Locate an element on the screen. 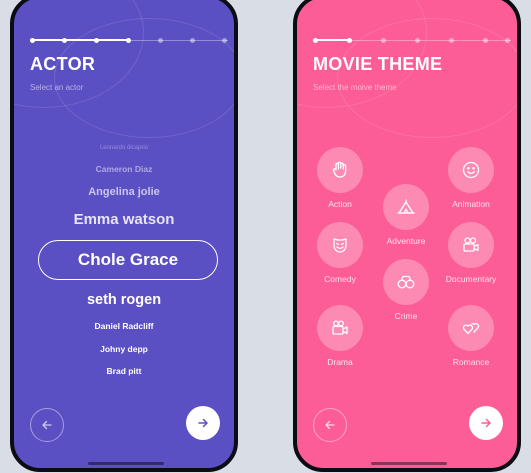 The height and width of the screenshot is (473, 531). page-subtitle: Select an actor is located at coordinates (57, 87).